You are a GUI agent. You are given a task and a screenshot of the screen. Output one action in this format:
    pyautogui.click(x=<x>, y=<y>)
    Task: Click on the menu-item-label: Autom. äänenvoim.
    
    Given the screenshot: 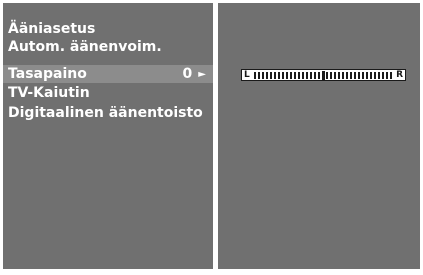 What is the action you would take?
    pyautogui.click(x=85, y=47)
    